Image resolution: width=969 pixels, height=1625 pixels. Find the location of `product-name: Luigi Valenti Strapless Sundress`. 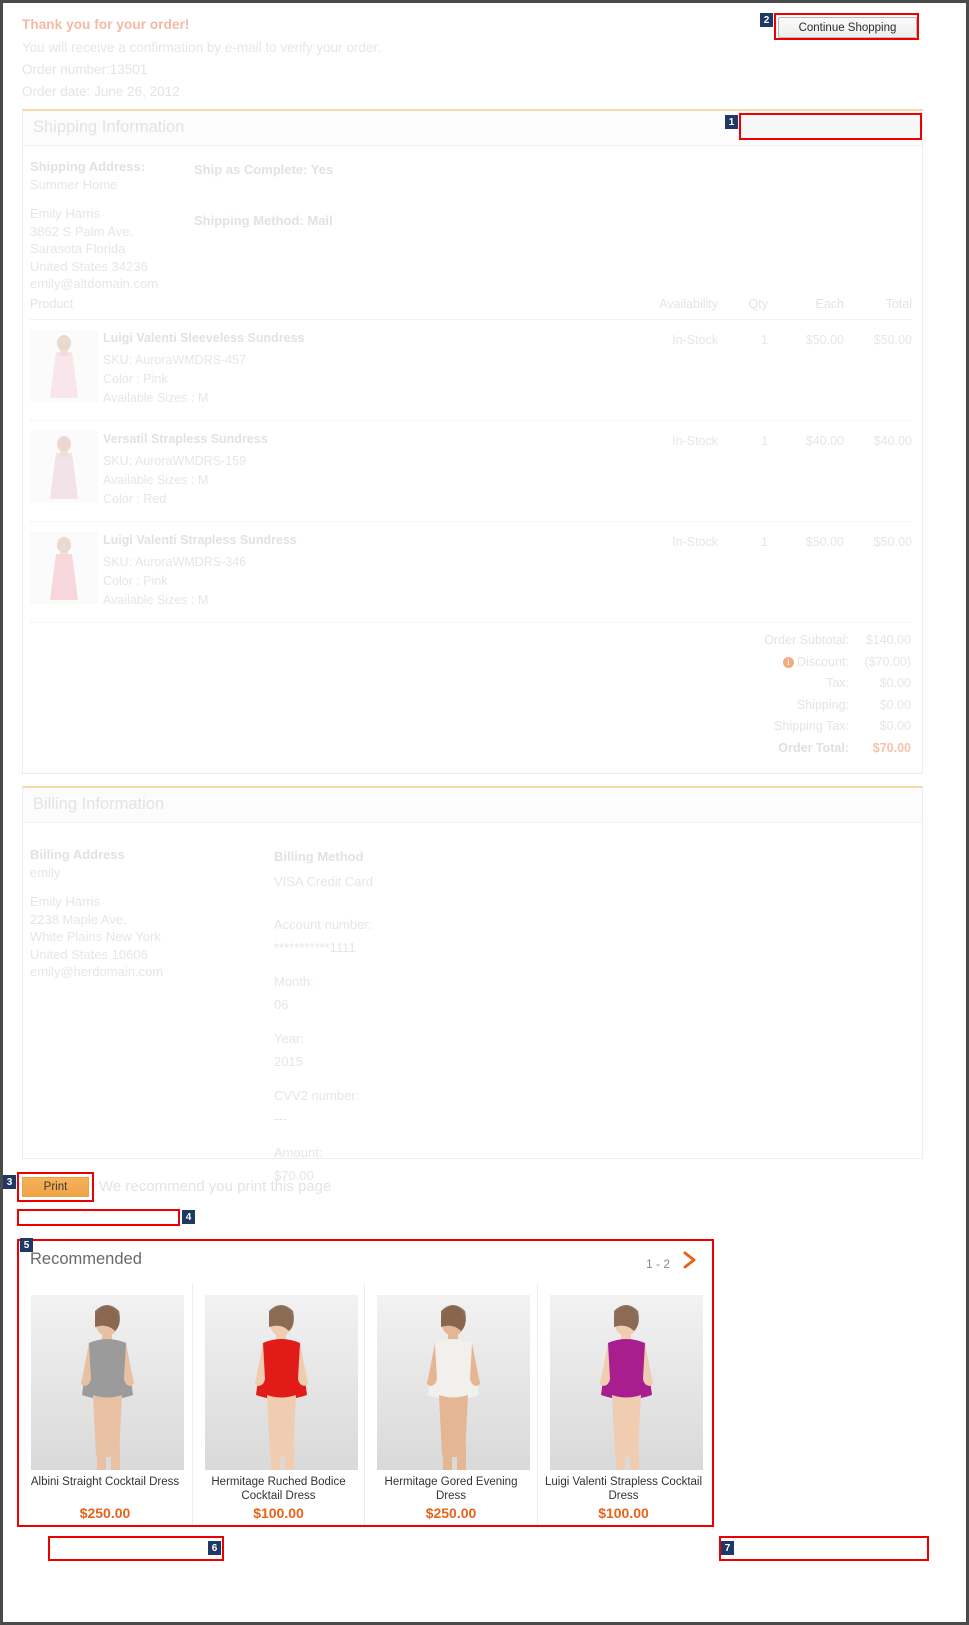

product-name: Luigi Valenti Strapless Sundress is located at coordinates (200, 540).